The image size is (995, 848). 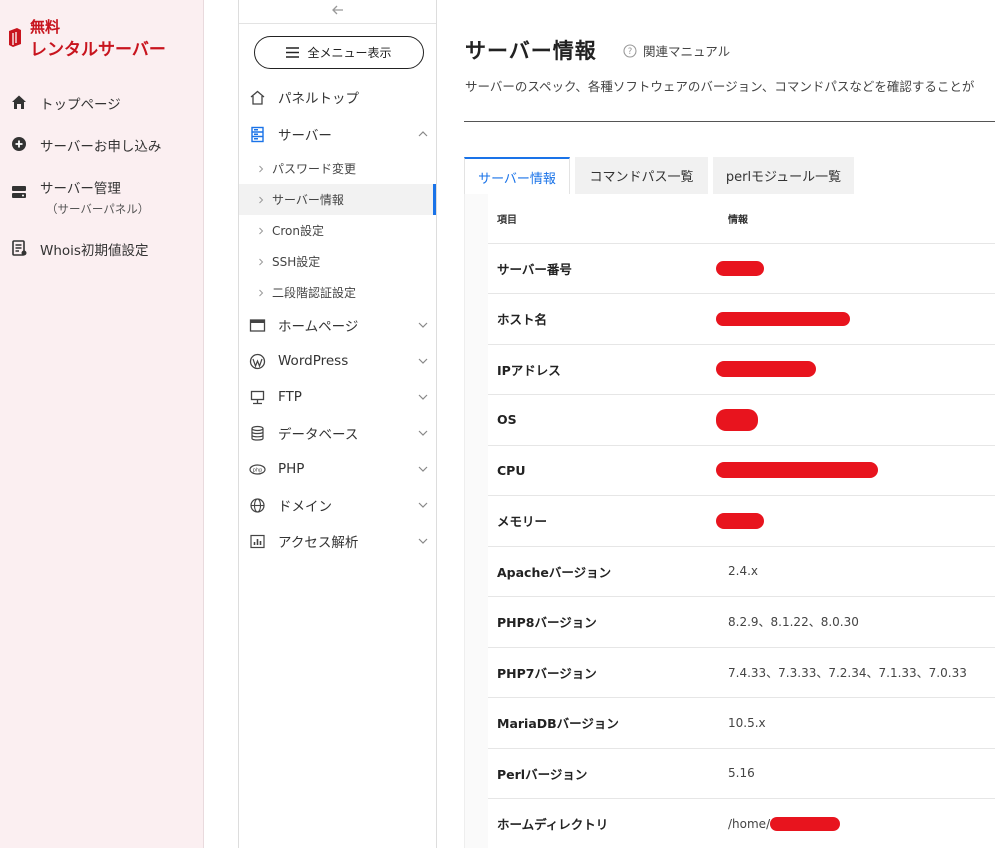 I want to click on sub-item-label: サーバー情報, so click(x=308, y=200).